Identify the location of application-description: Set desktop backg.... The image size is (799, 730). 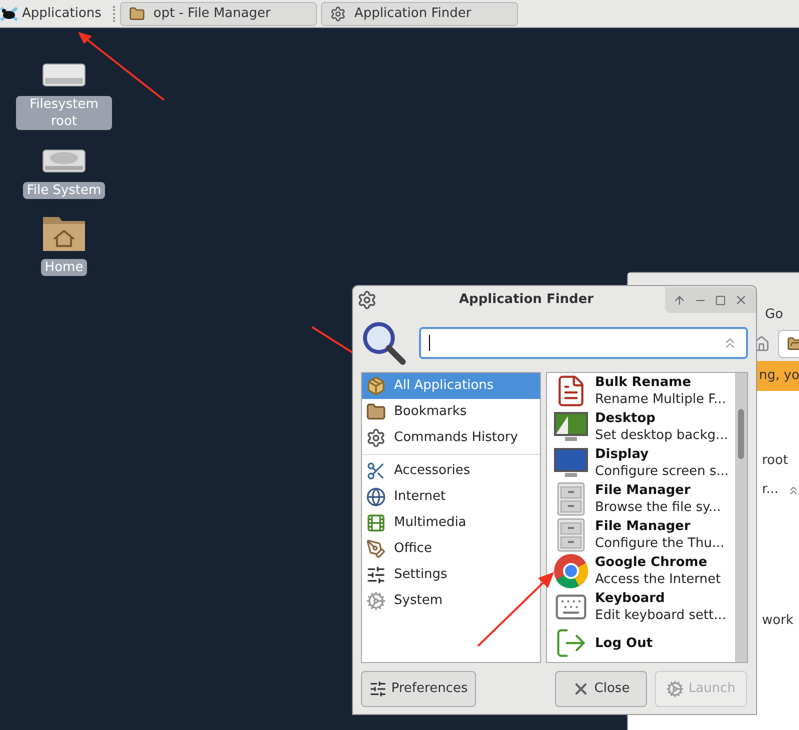
(661, 435).